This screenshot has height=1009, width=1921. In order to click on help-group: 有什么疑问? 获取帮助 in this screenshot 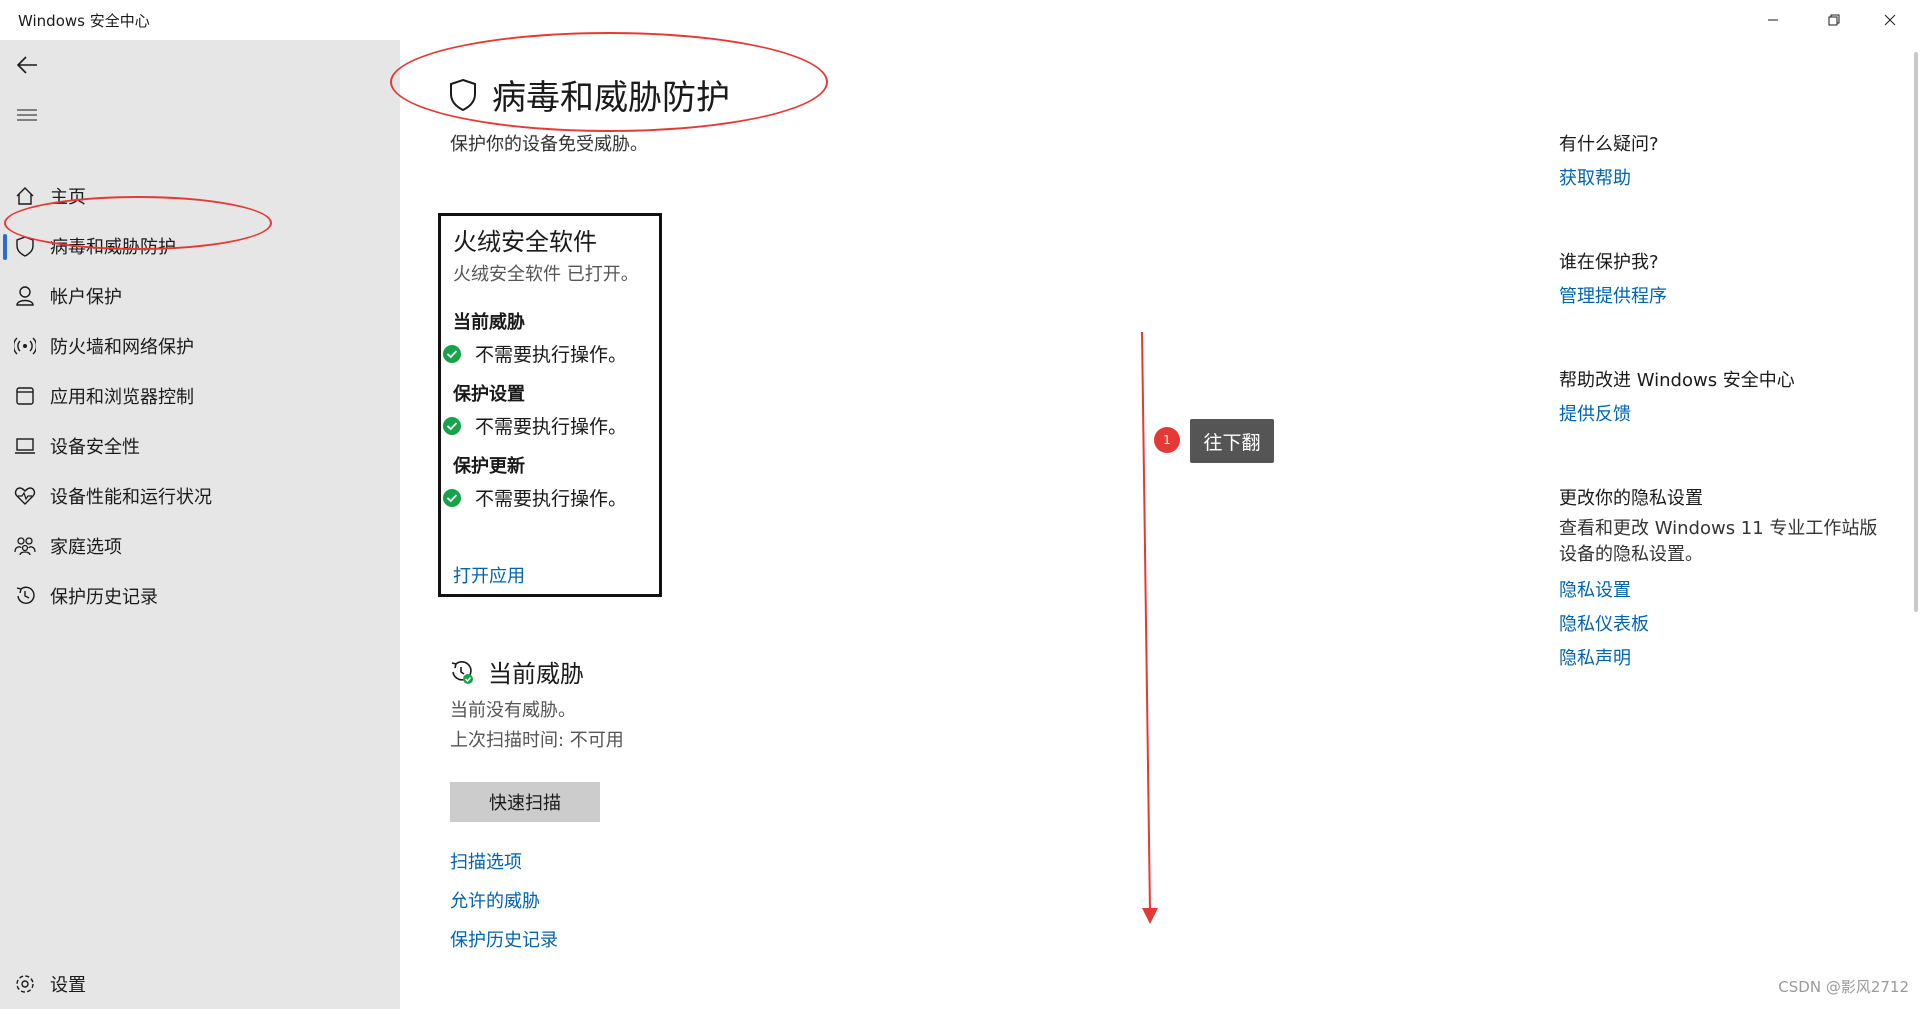, I will do `click(1724, 160)`.